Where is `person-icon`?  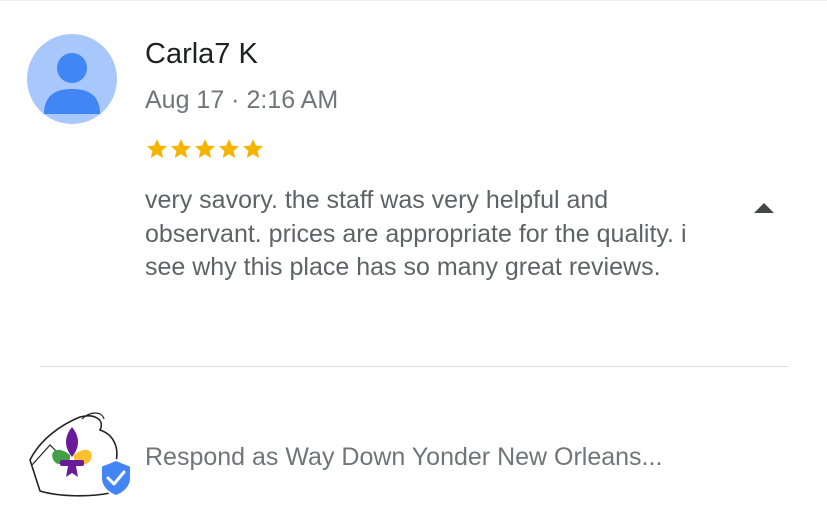
person-icon is located at coordinates (72, 83).